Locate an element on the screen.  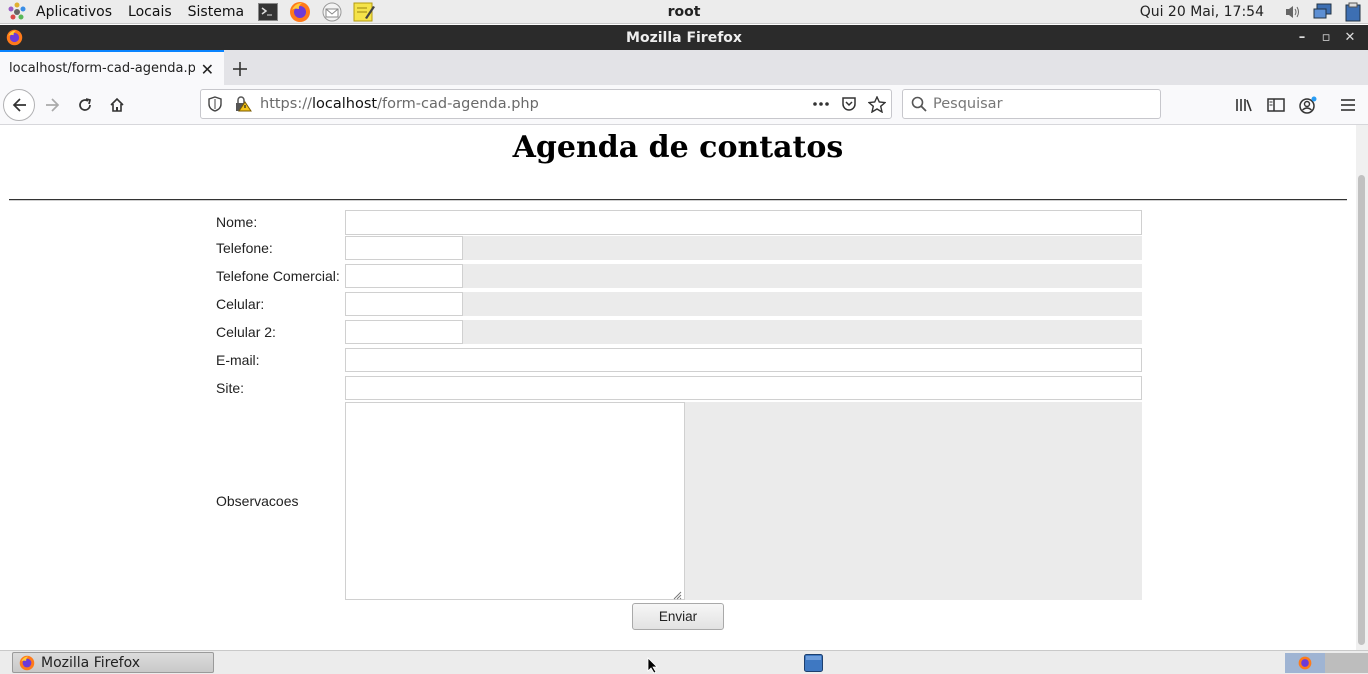
tab-active: localhost/form-cad-agenda.p ✕ is located at coordinates (112, 67).